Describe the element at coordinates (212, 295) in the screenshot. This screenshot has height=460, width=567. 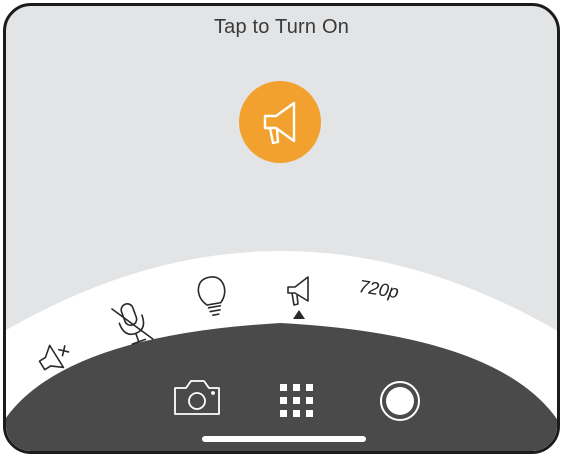
I see `light-mode-button` at that location.